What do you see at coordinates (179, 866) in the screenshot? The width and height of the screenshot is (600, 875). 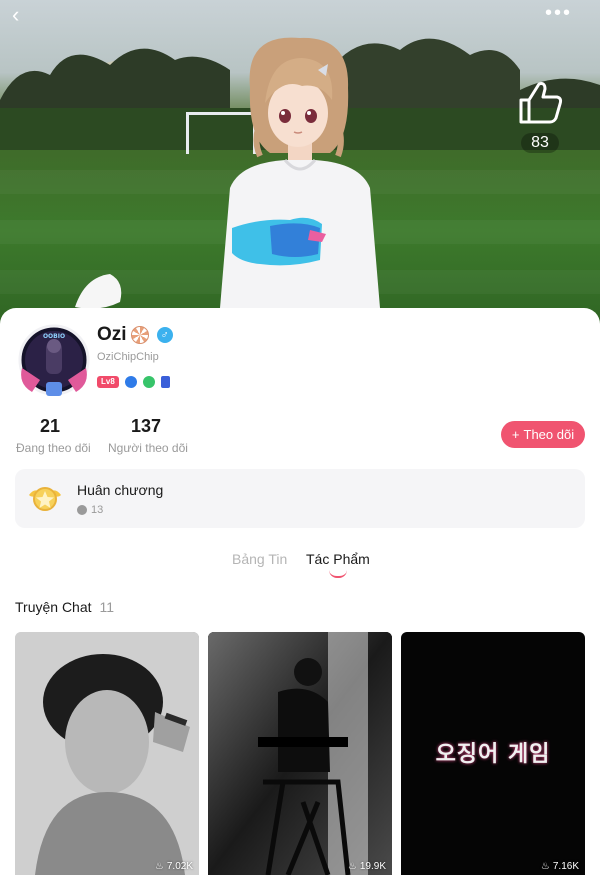 I see `view-count: 7.02K` at bounding box center [179, 866].